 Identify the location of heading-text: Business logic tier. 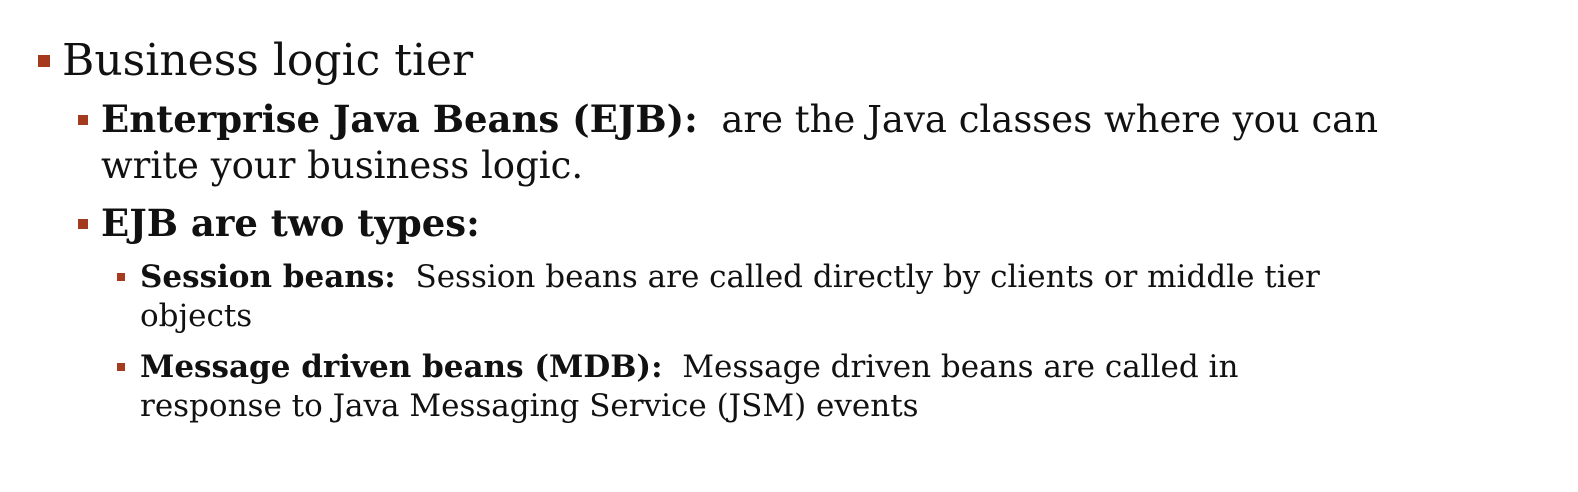
(268, 60).